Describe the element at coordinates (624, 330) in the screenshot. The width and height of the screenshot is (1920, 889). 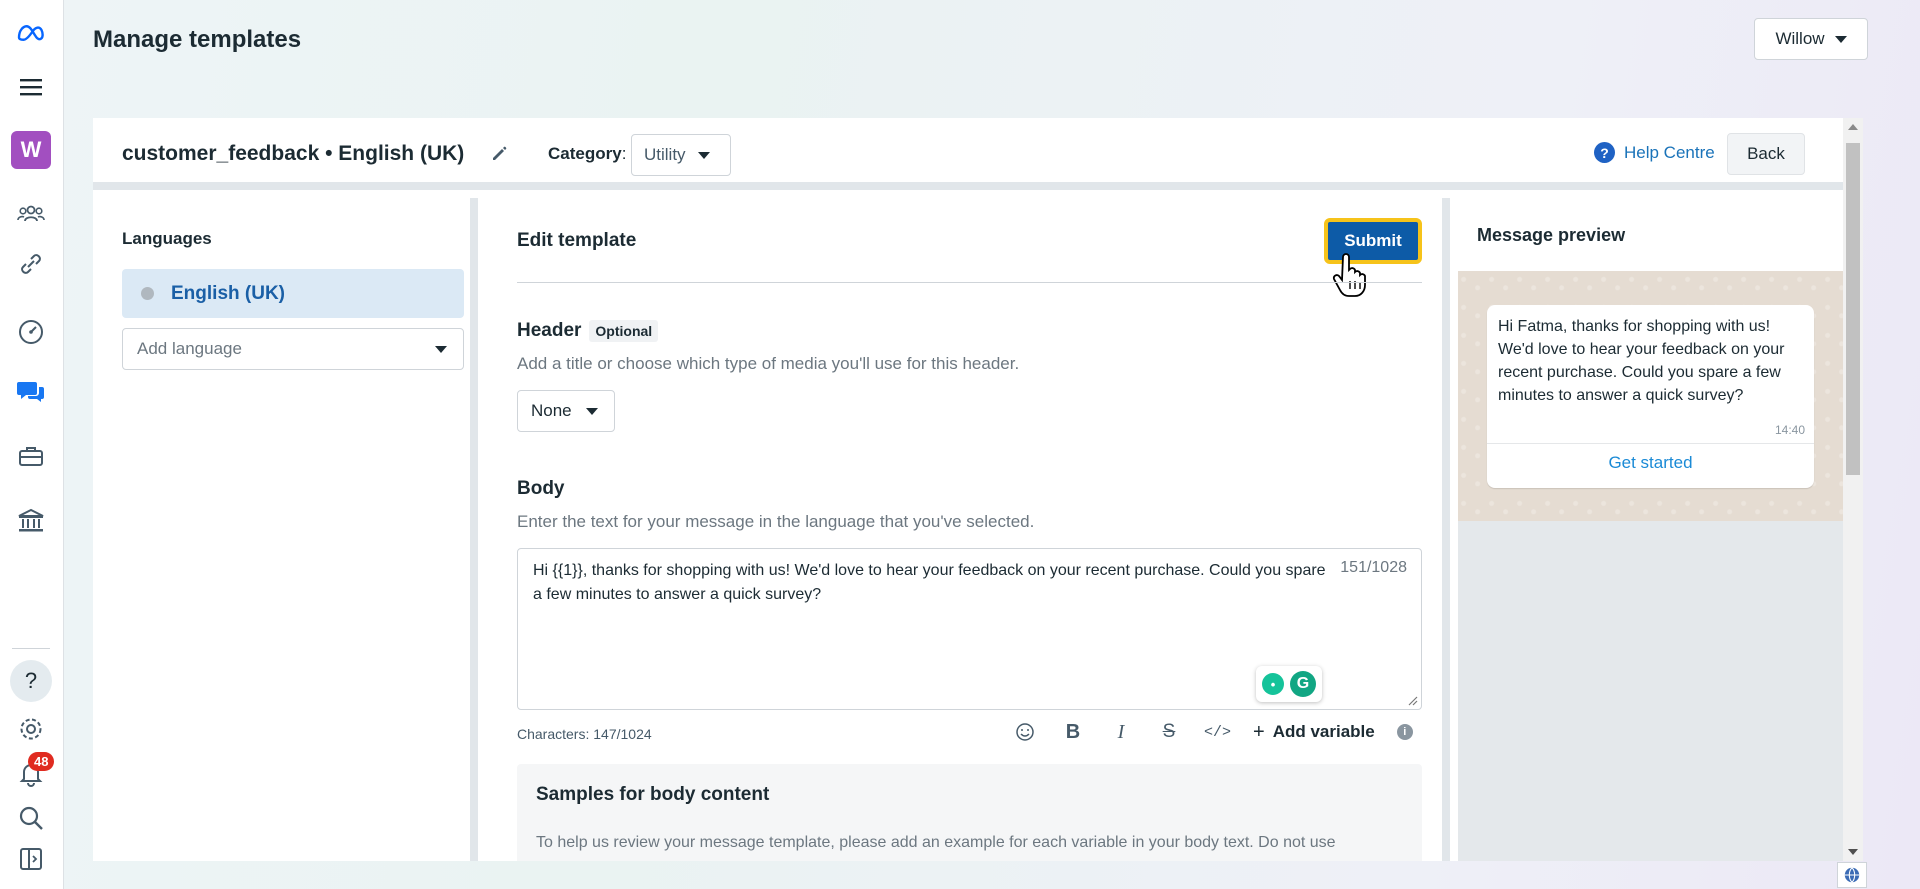
I see `optional-badge: Optional` at that location.